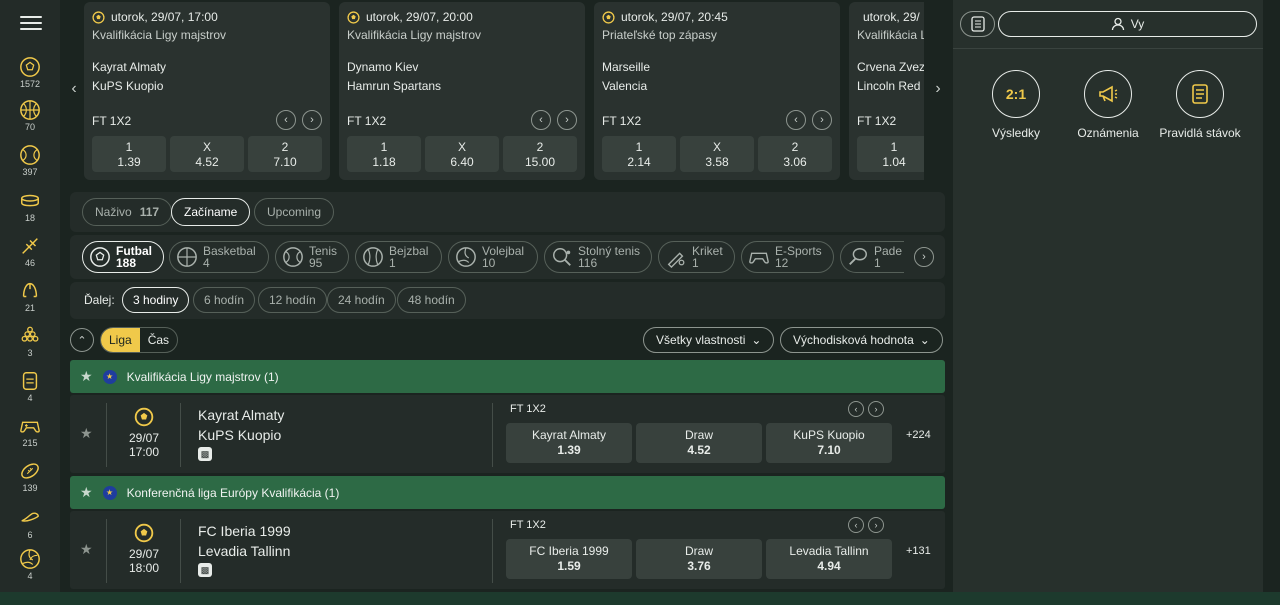 The height and width of the screenshot is (605, 1280). I want to click on league-header: ★ ★ Kvalifikácia Ligy majstrov (1), so click(507, 376).